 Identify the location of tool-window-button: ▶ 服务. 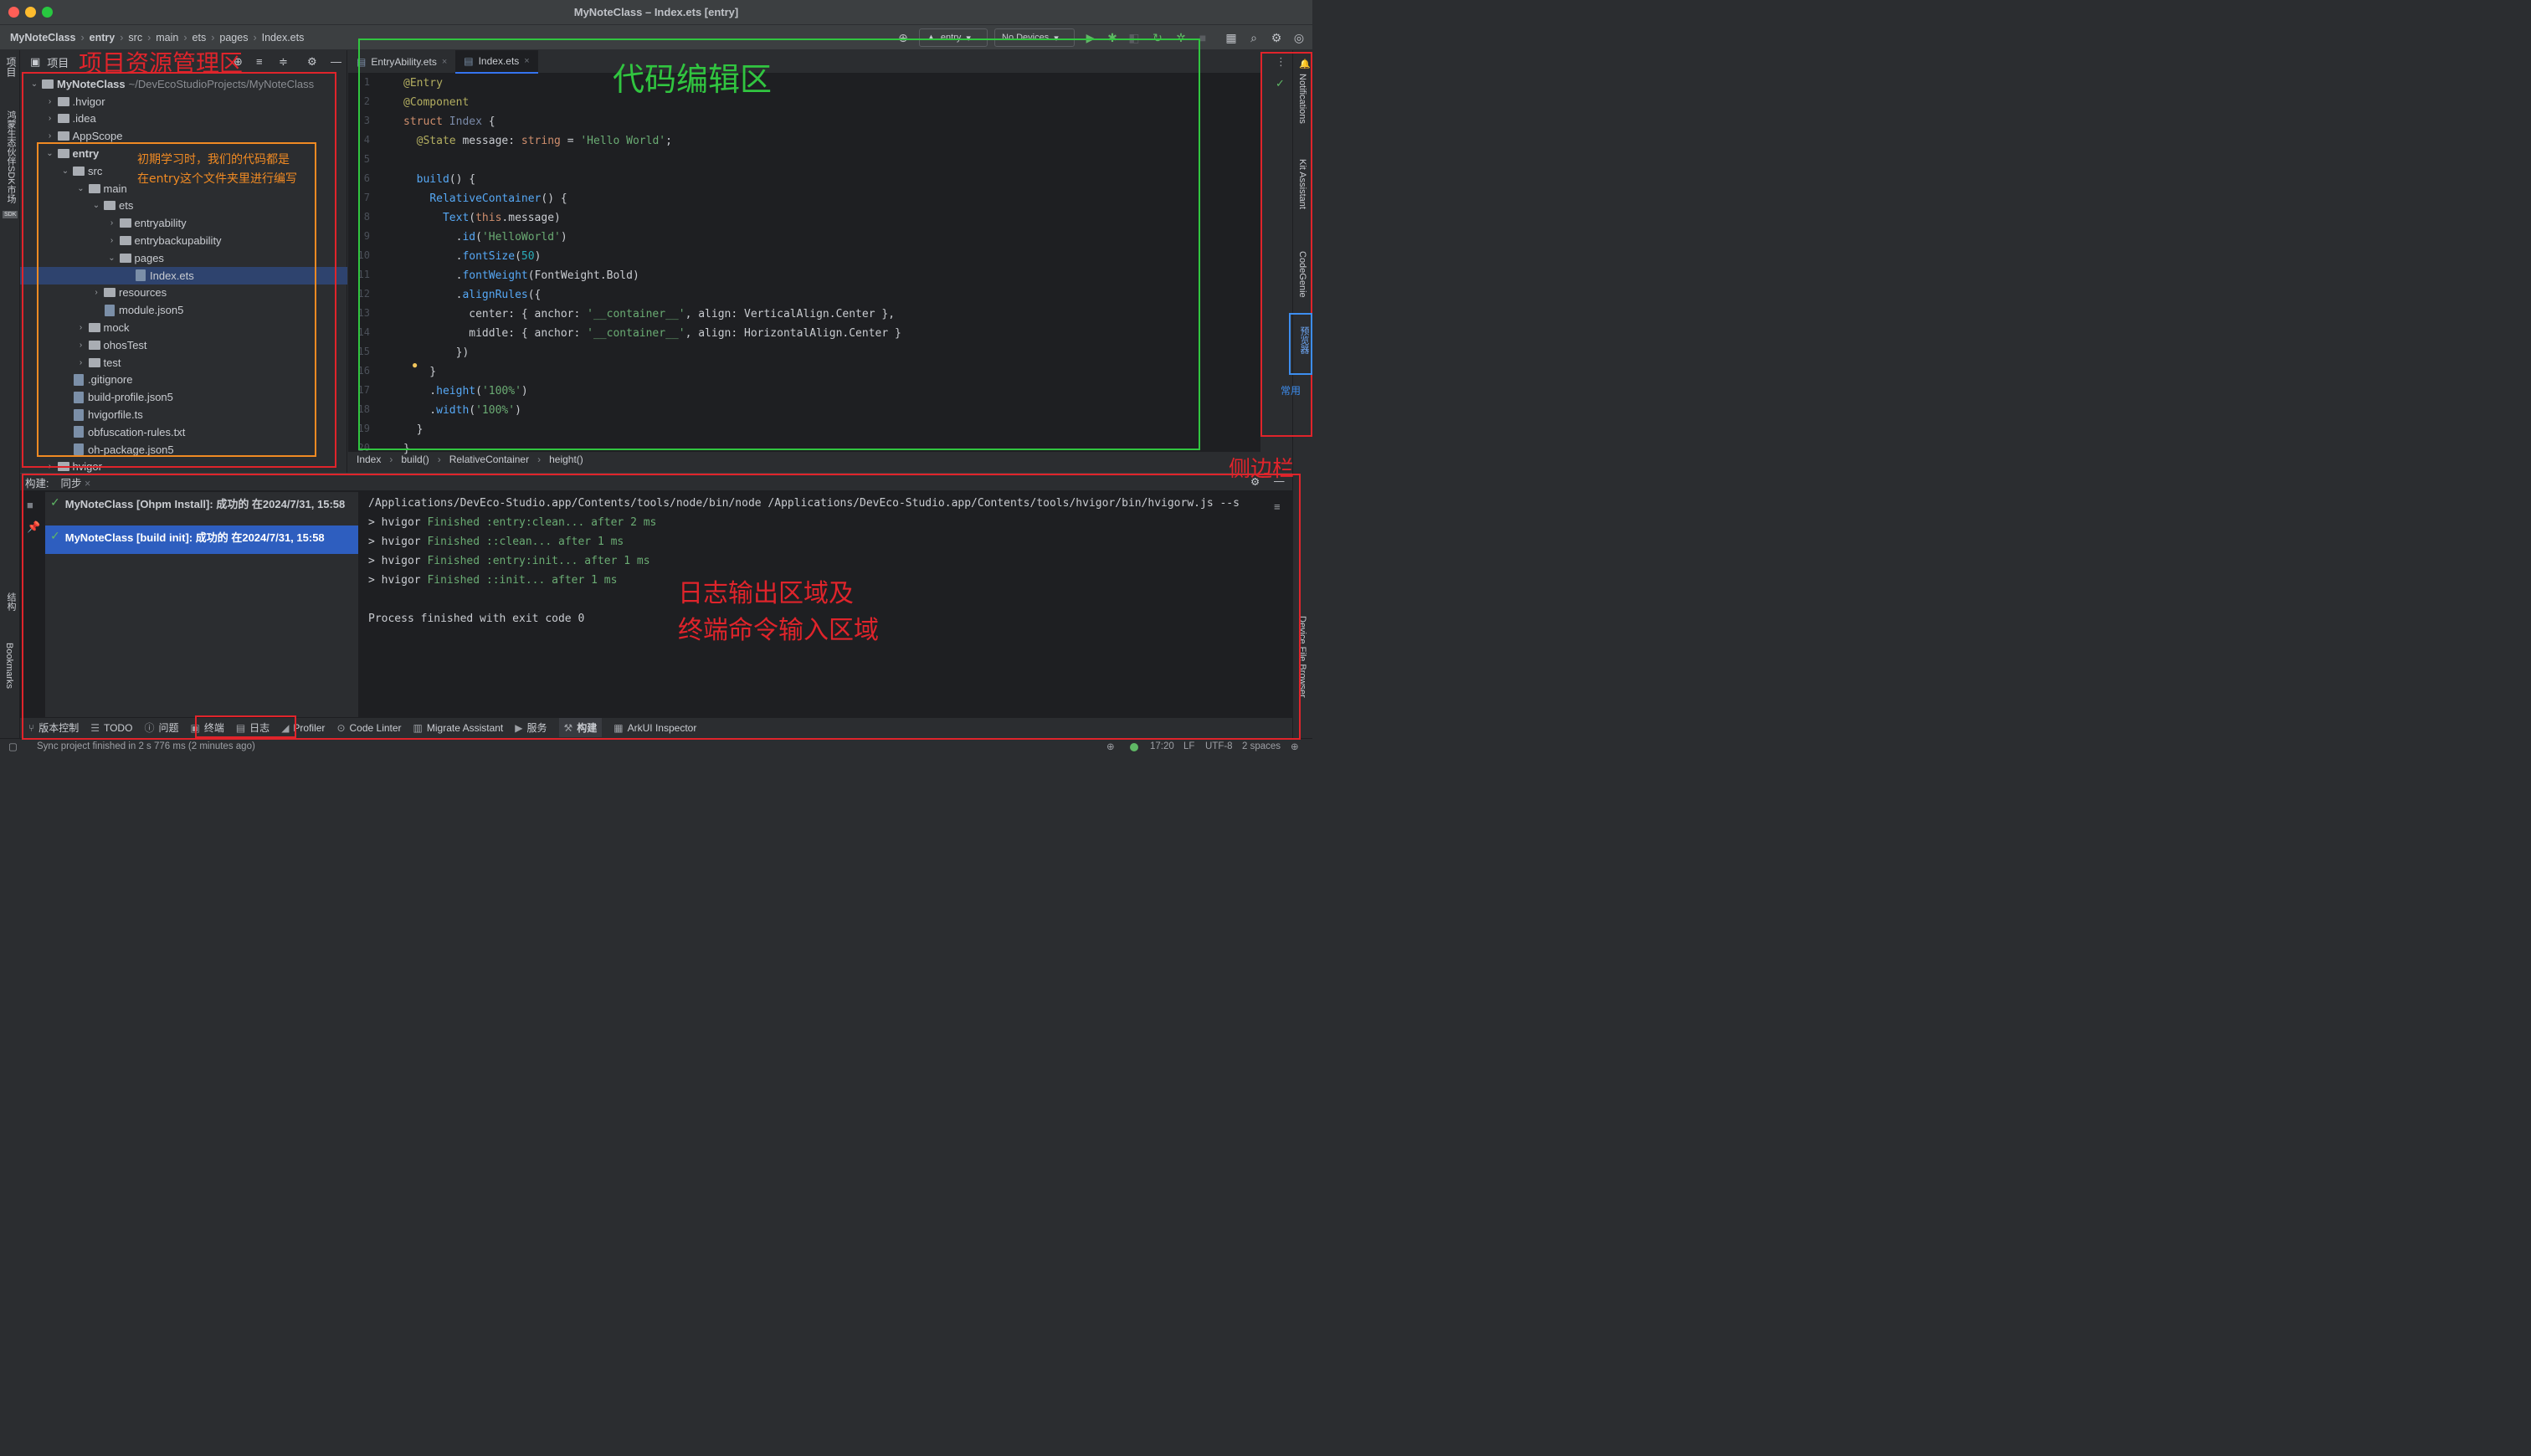
(531, 727).